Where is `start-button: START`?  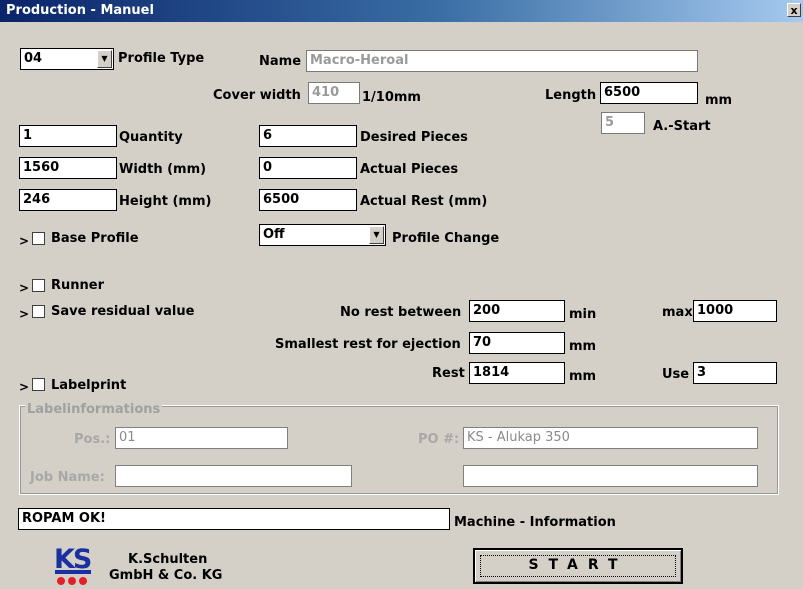 start-button: START is located at coordinates (578, 566).